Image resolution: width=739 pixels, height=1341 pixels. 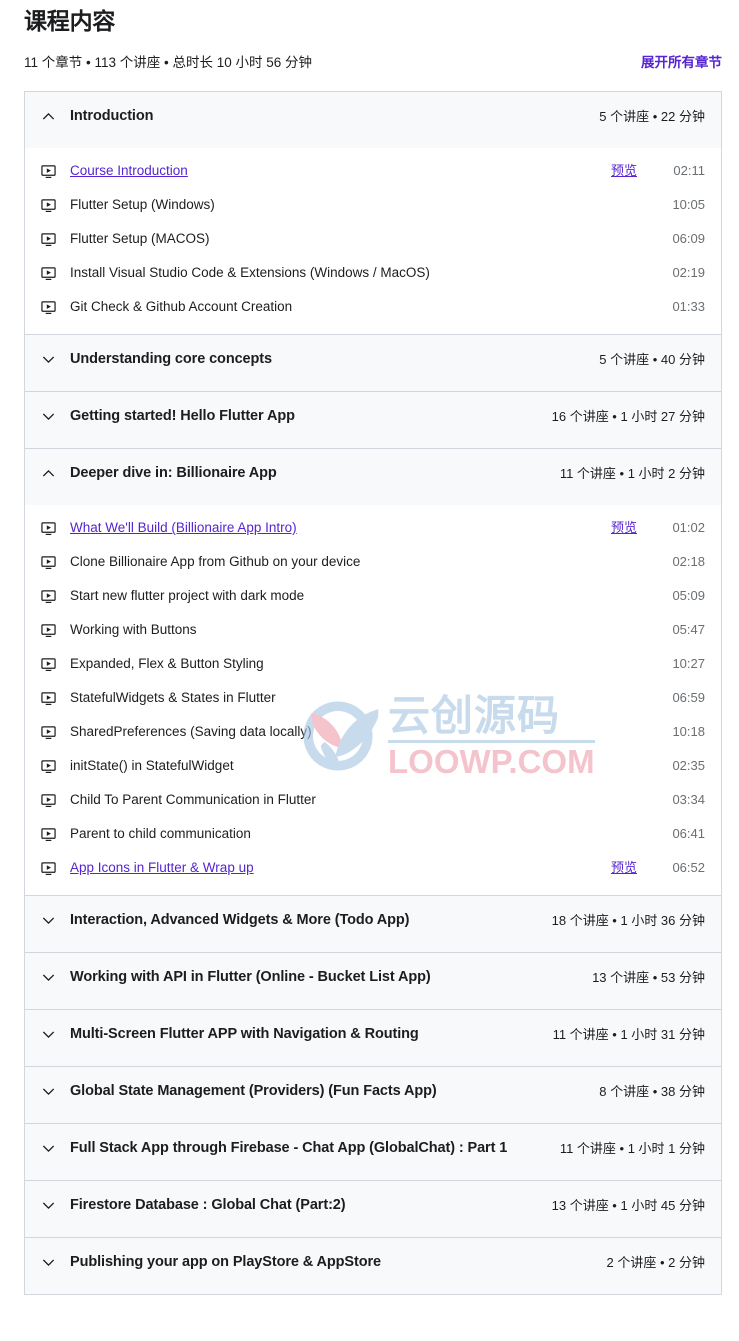 I want to click on section-meta: 5 个讲座 • 40 分钟, so click(x=652, y=359).